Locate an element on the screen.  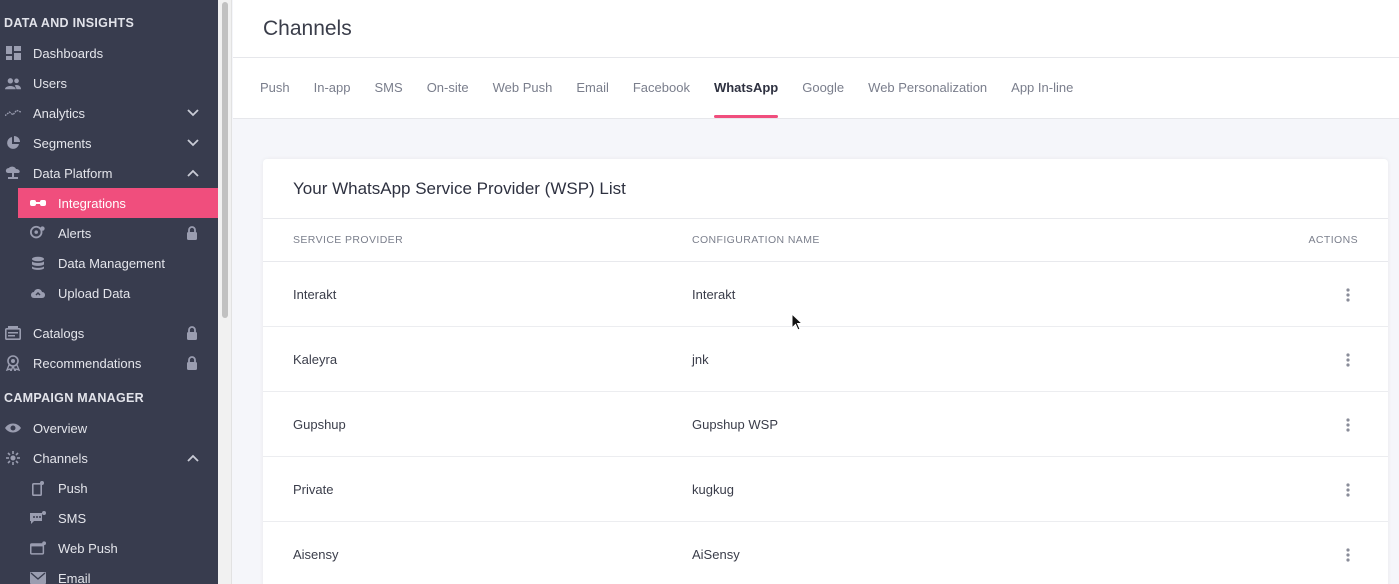
tab-on-site: On-site is located at coordinates (448, 88).